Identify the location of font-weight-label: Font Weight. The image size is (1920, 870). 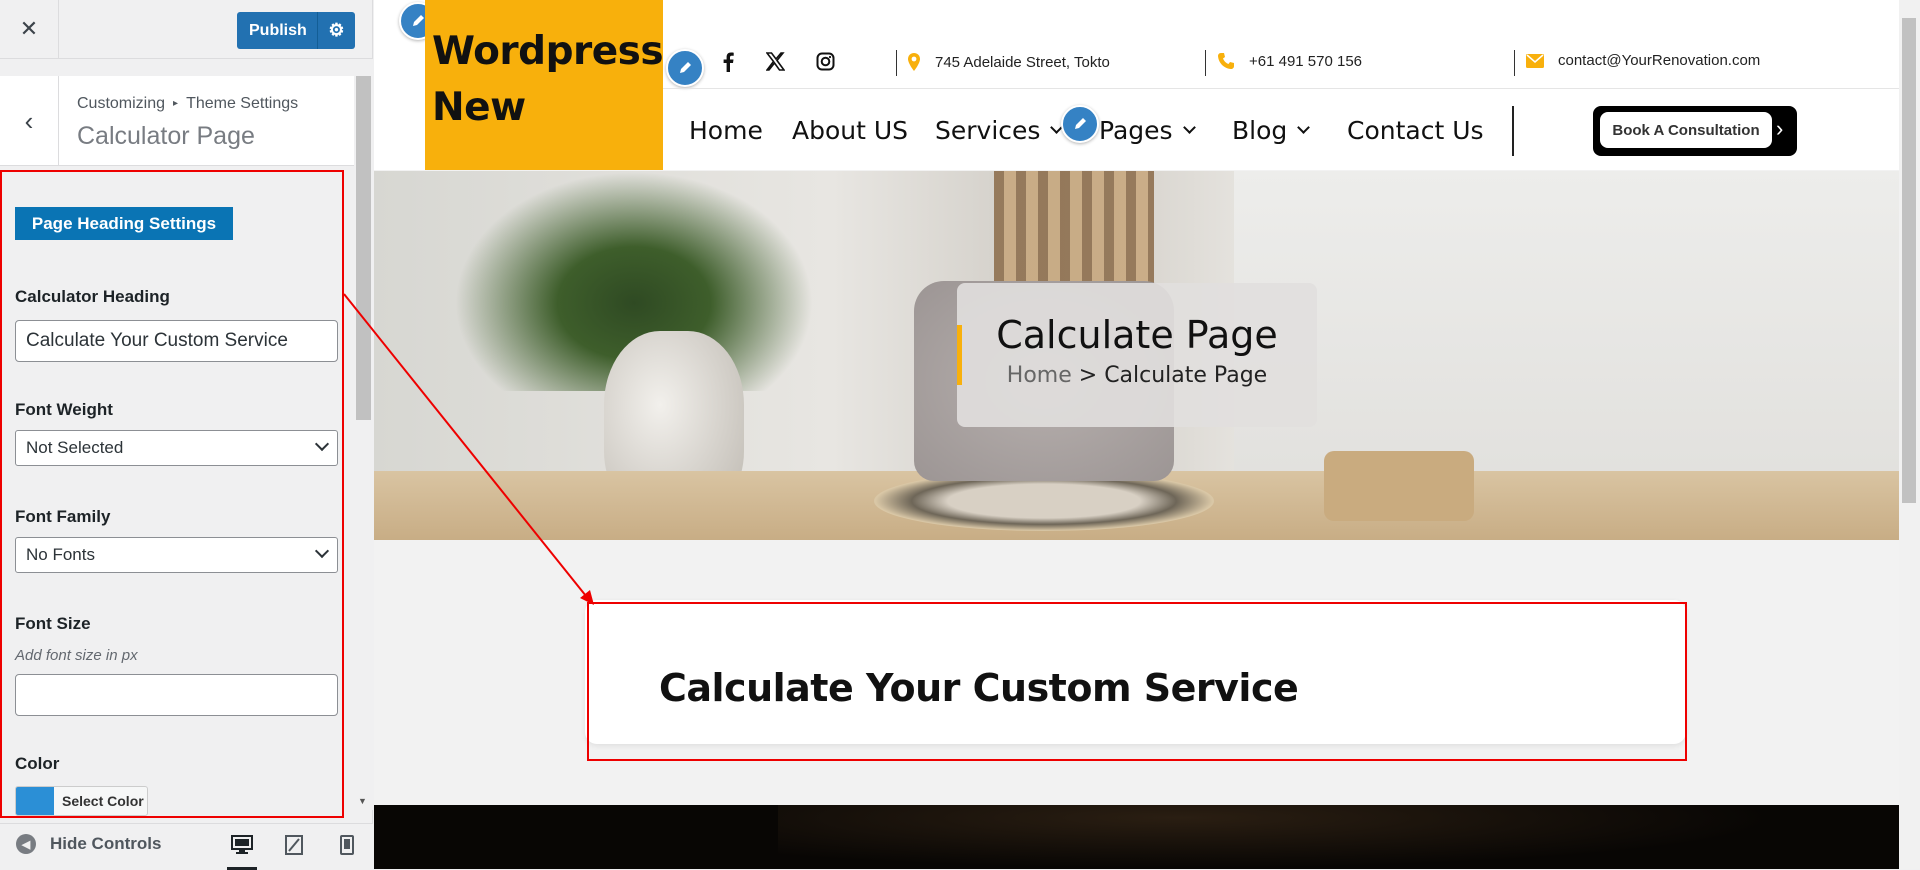
(64, 409).